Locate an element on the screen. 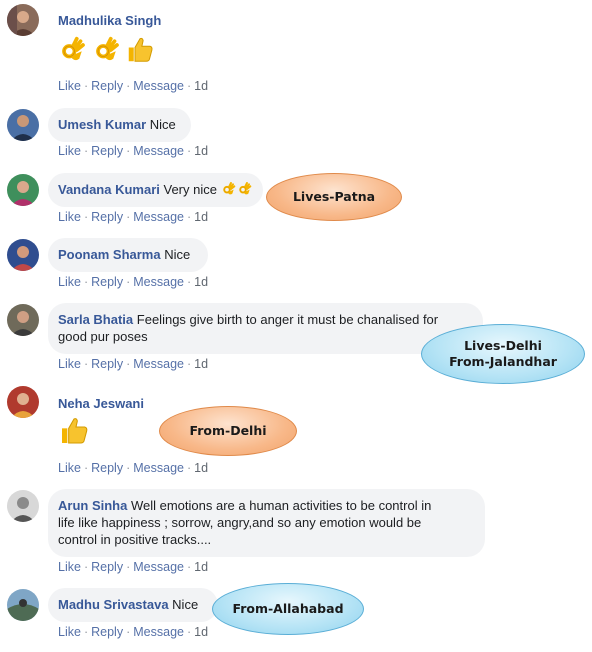  annotation-lives-delhi-from-jalandhar: Lives-Delhi From-Jalandhar is located at coordinates (503, 354).